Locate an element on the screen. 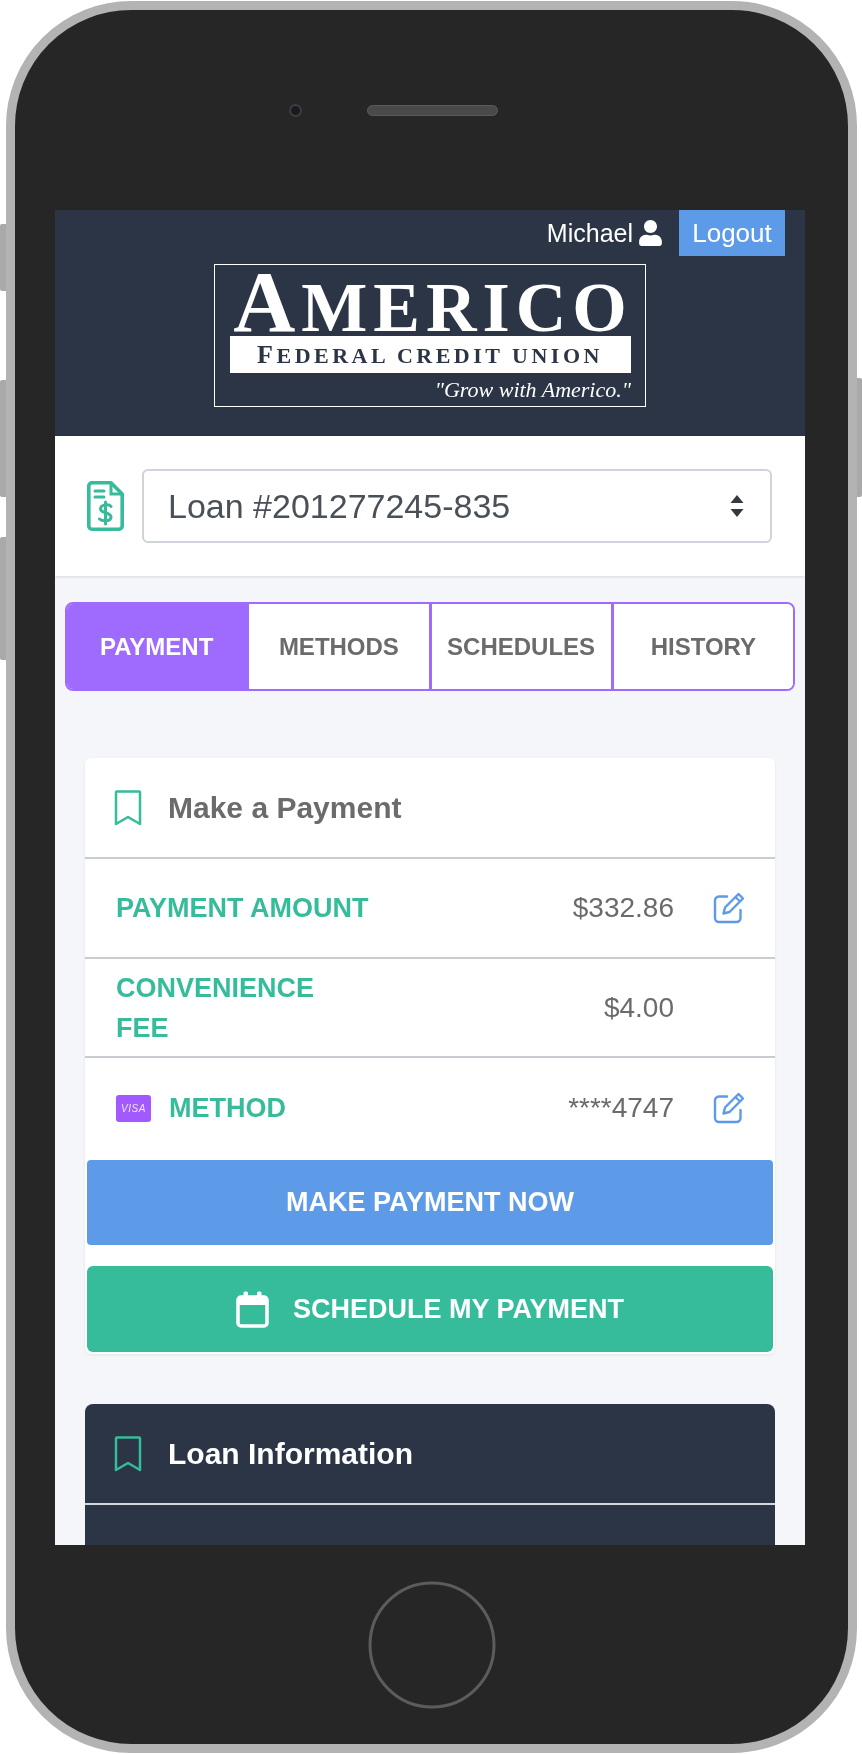 The width and height of the screenshot is (862, 1754). tab: HISTORY is located at coordinates (701, 646).